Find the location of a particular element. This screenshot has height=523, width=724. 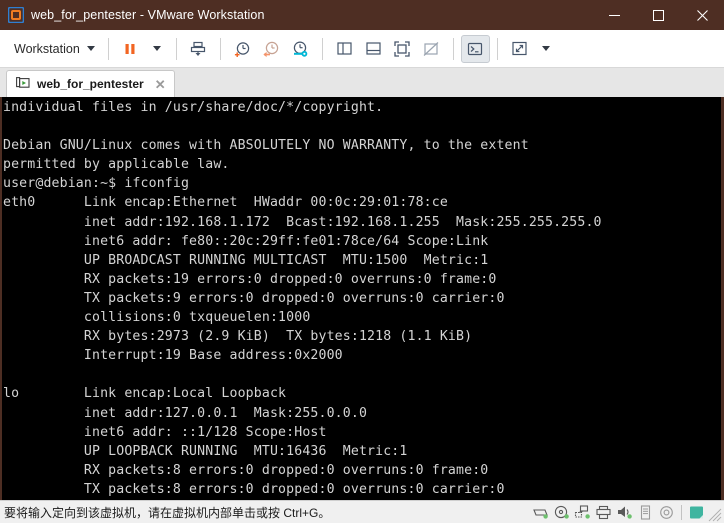

cd-dvd-icon is located at coordinates (561, 512).